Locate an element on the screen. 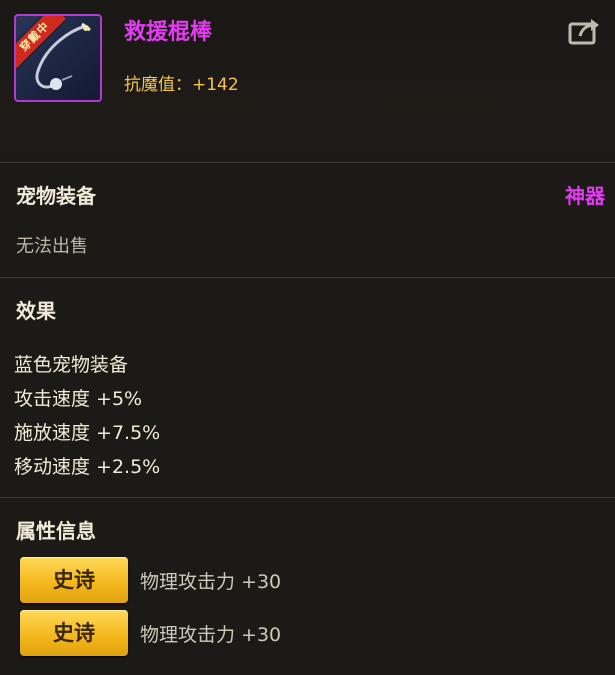 Image resolution: width=615 pixels, height=675 pixels. sell-note: 无法出售 is located at coordinates (52, 246).